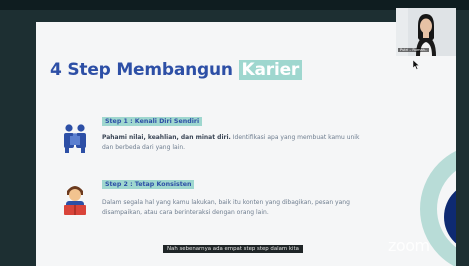  Describe the element at coordinates (75, 200) in the screenshot. I see `person-reading-icon` at that location.